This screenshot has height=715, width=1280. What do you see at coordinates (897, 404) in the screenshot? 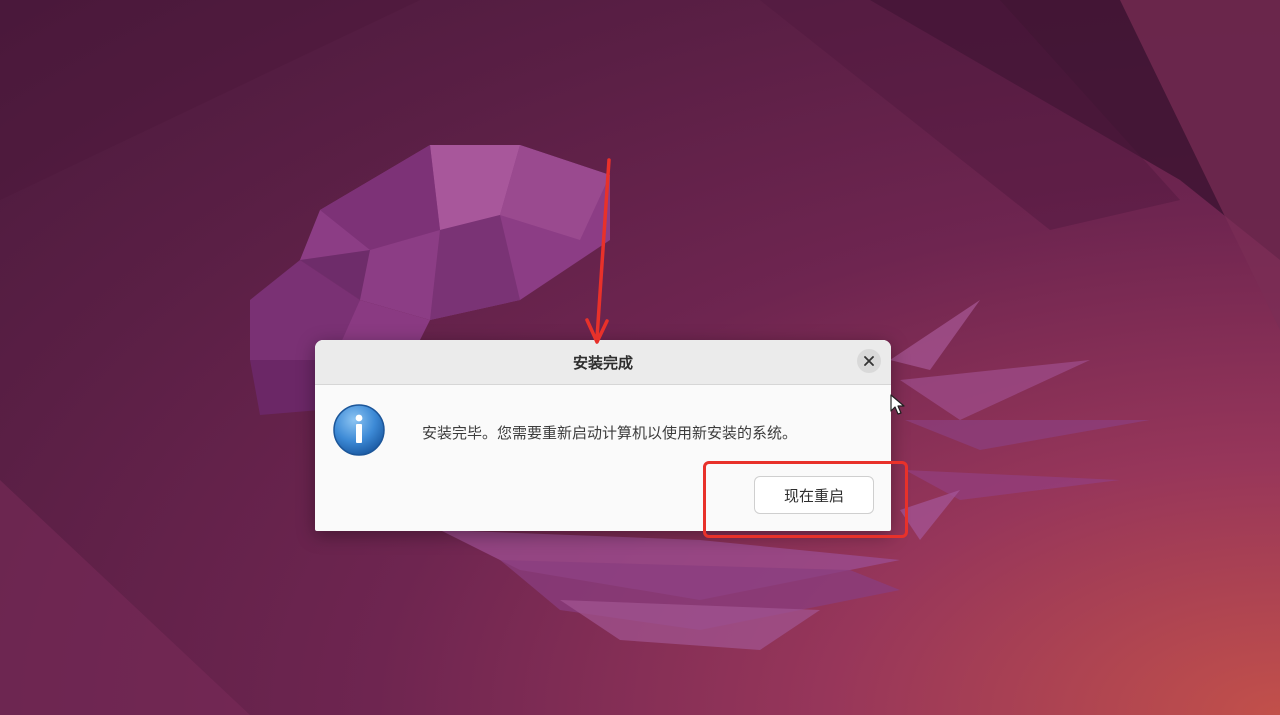
I see `mouse-pointer-icon` at bounding box center [897, 404].